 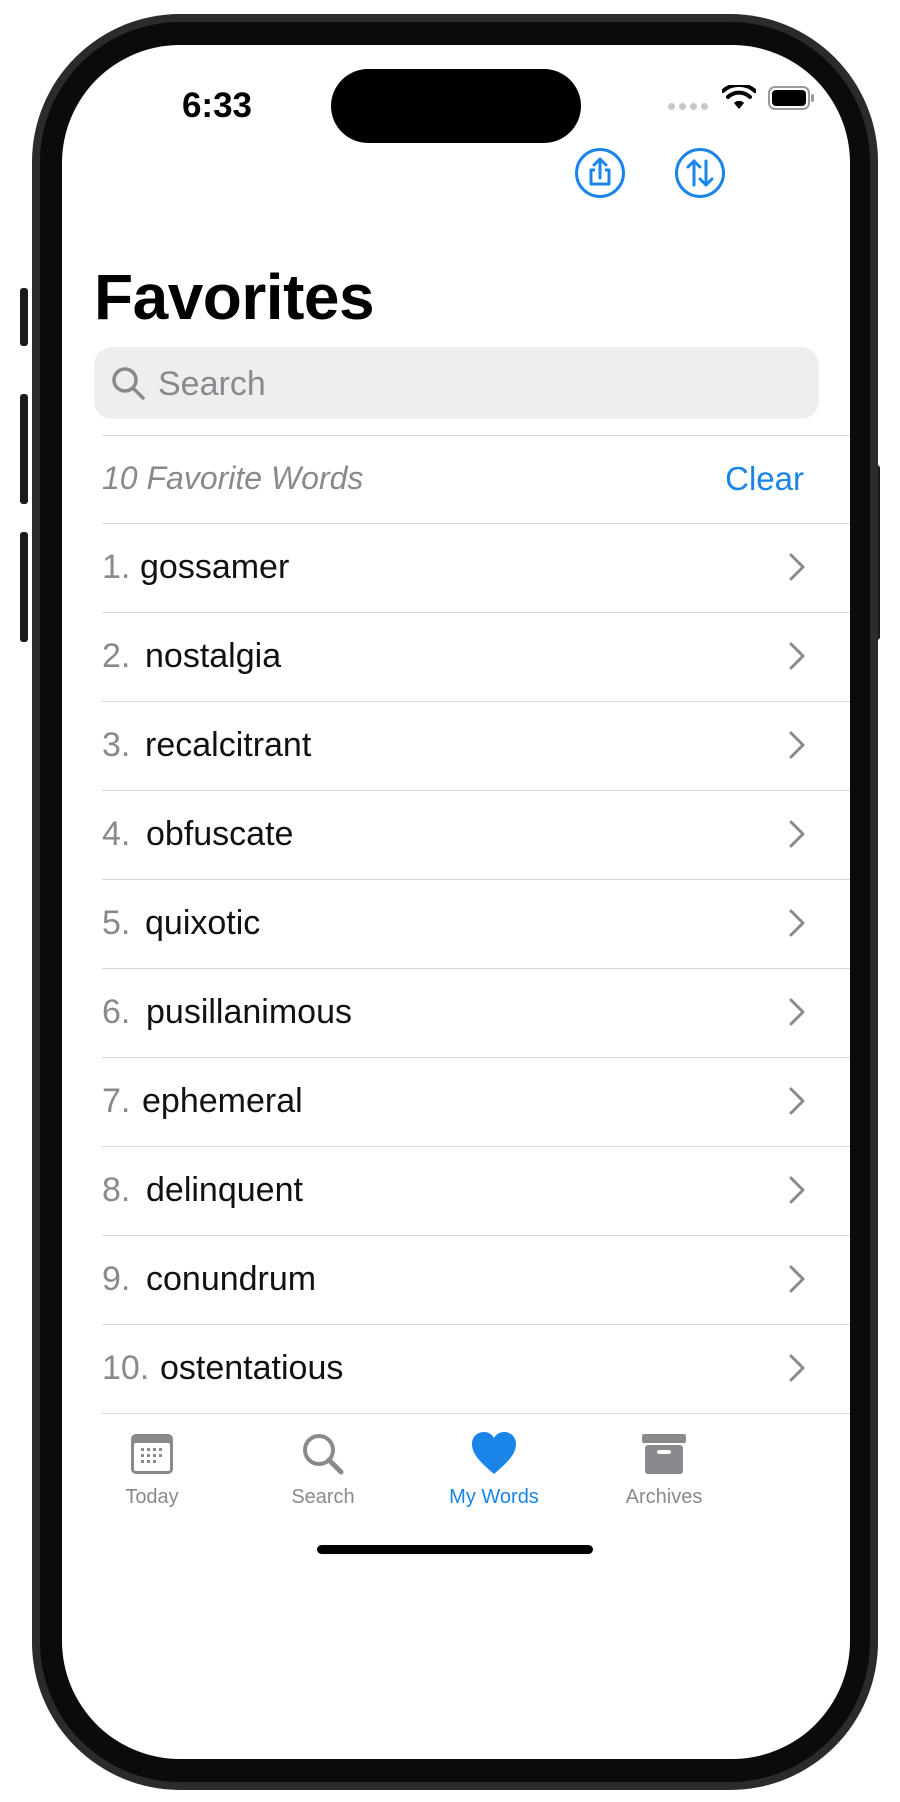 What do you see at coordinates (24, 317) in the screenshot?
I see `action-button` at bounding box center [24, 317].